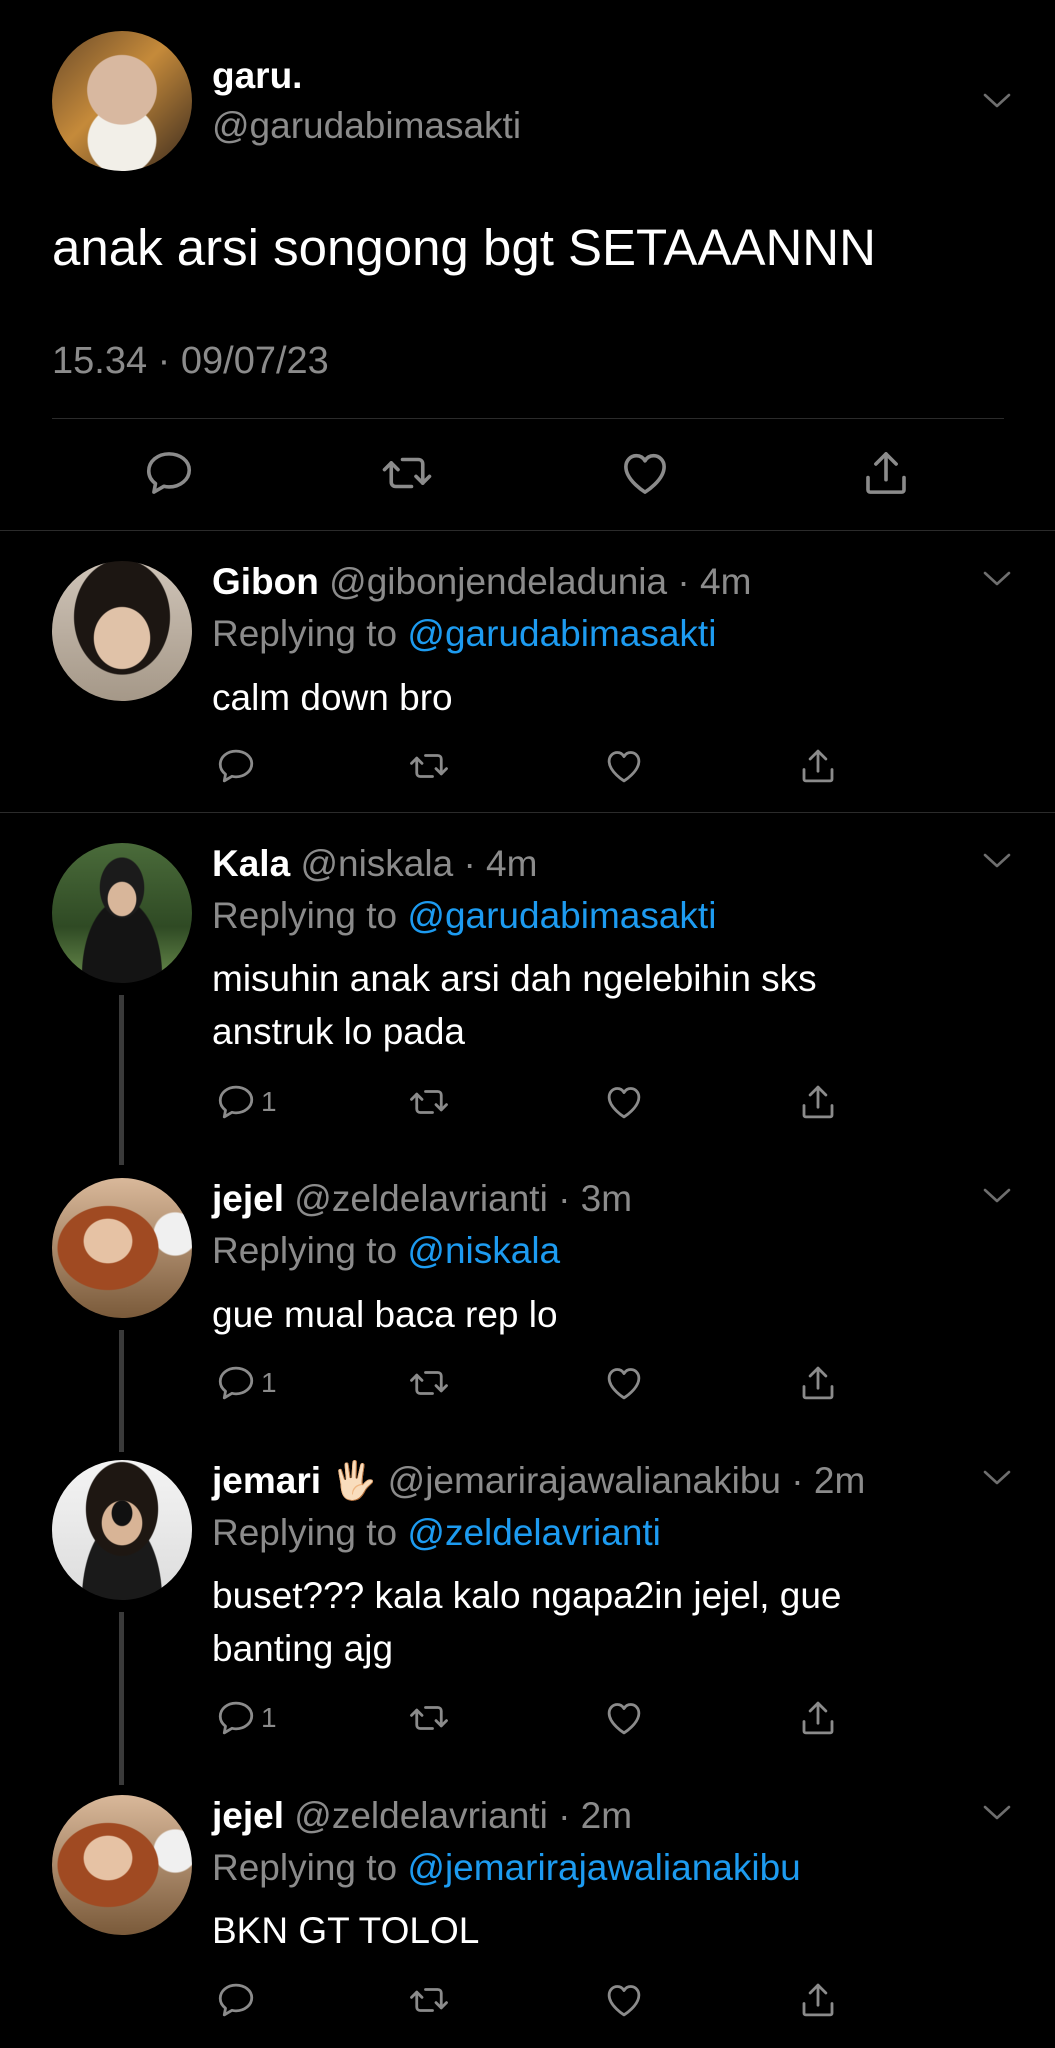  I want to click on replying-to-line: Replying to @zeldelavrianti, so click(436, 1532).